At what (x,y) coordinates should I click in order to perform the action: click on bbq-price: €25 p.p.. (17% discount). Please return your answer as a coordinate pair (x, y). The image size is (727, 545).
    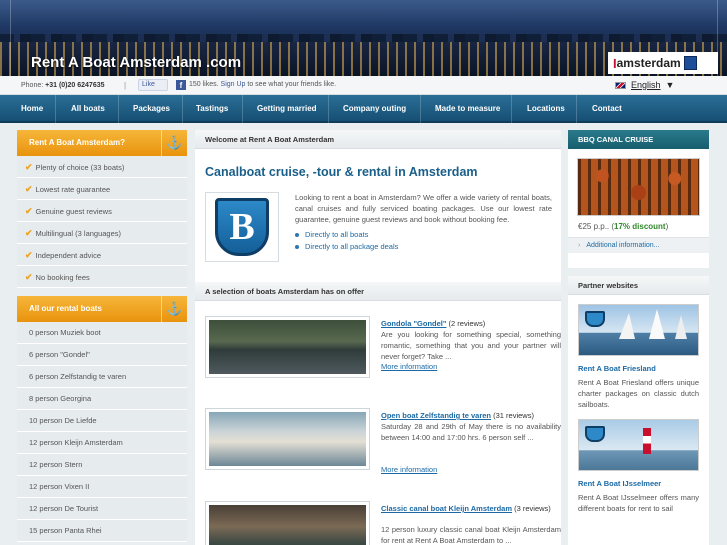
    Looking at the image, I should click on (638, 226).